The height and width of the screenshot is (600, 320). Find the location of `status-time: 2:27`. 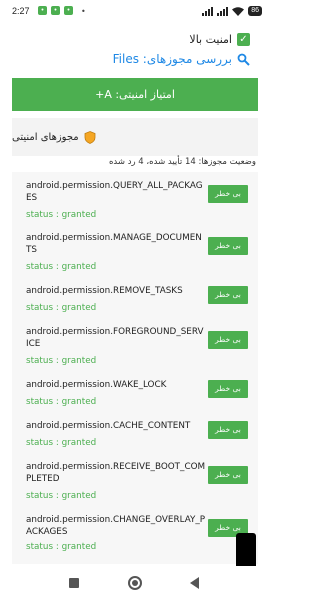

status-time: 2:27 is located at coordinates (21, 11).